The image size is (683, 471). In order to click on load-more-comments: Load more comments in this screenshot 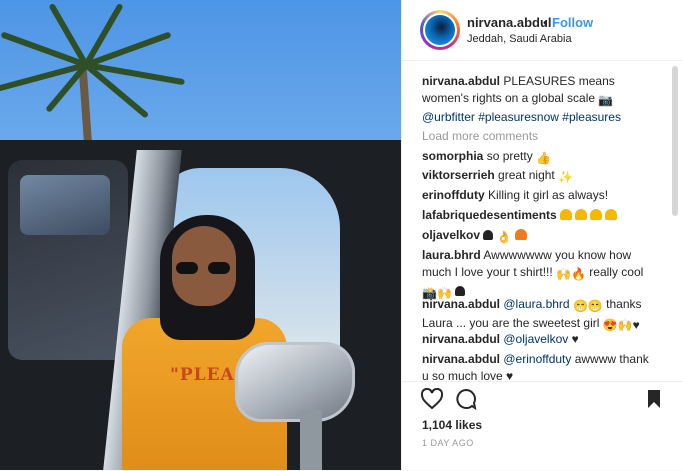, I will do `click(480, 136)`.